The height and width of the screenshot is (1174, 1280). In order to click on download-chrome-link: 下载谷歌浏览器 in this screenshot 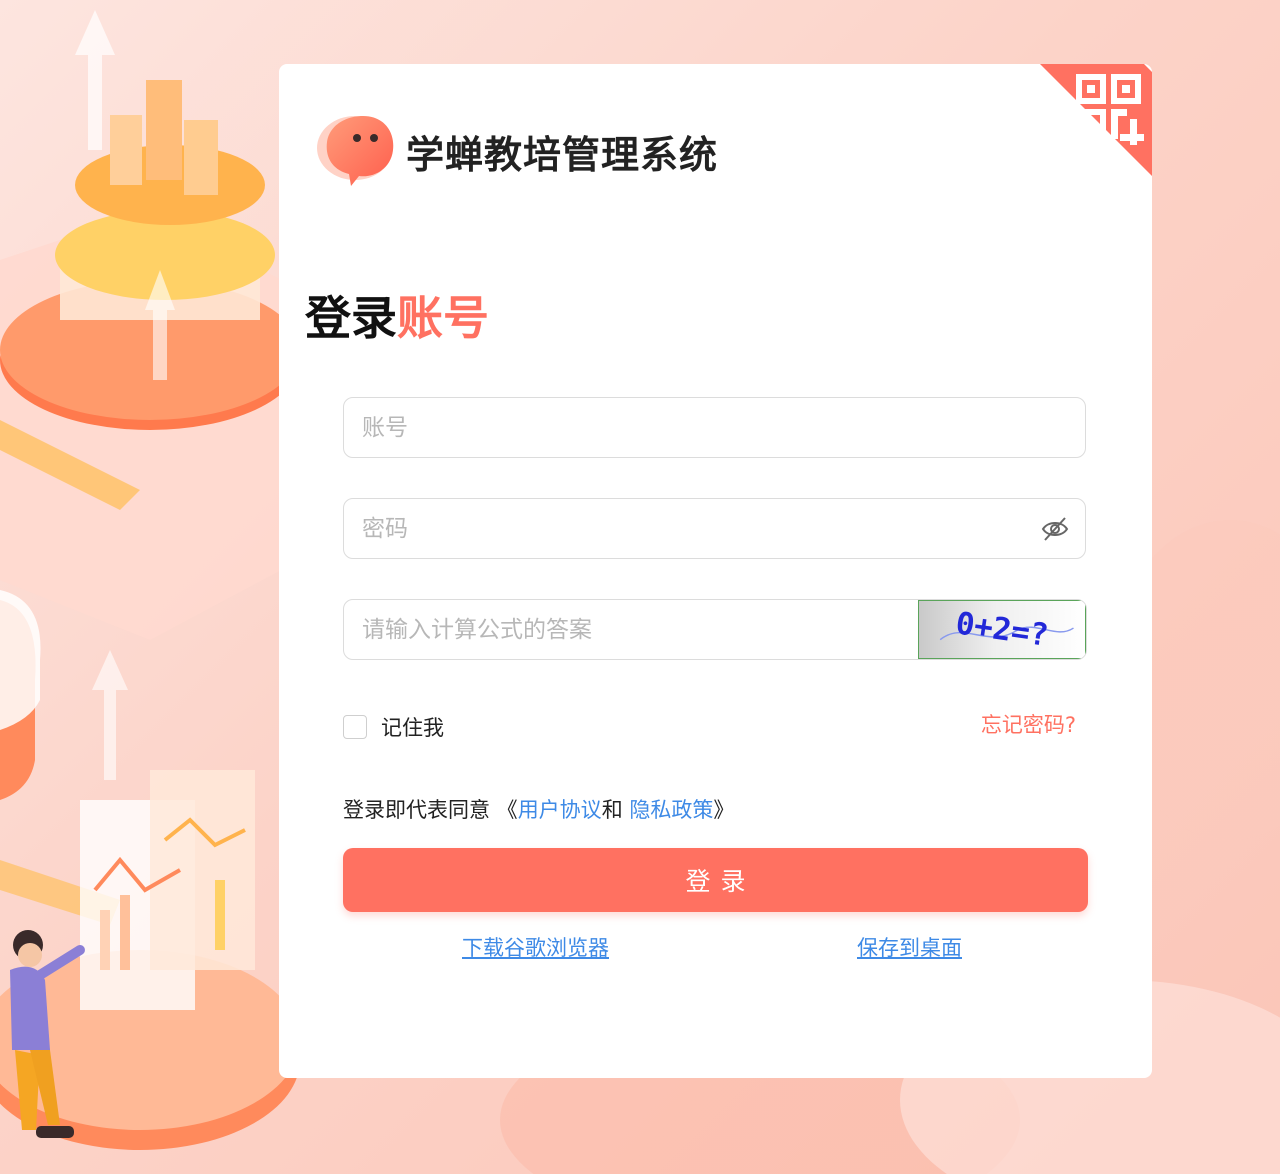, I will do `click(535, 947)`.